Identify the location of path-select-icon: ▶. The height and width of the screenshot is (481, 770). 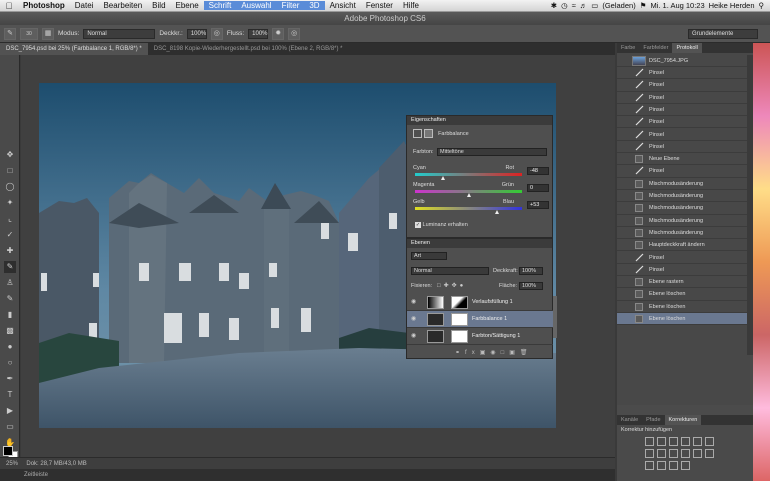
(10, 411).